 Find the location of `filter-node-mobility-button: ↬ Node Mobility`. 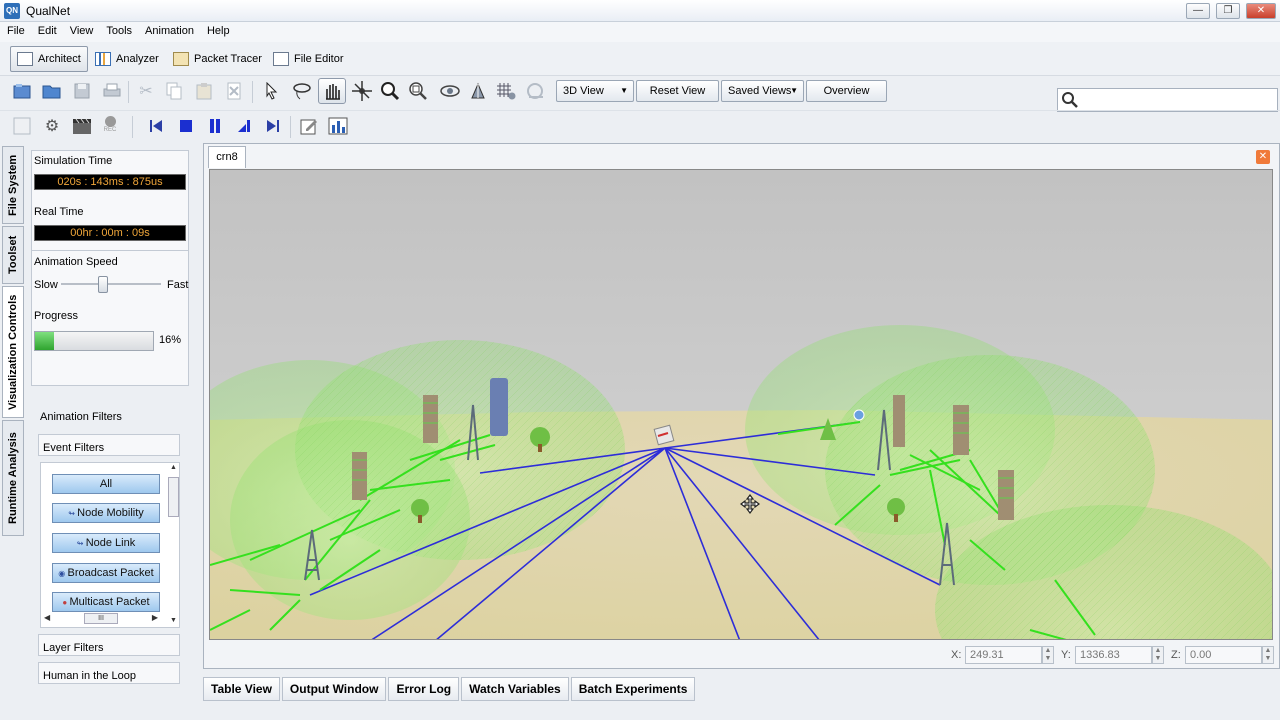

filter-node-mobility-button: ↬ Node Mobility is located at coordinates (106, 513).